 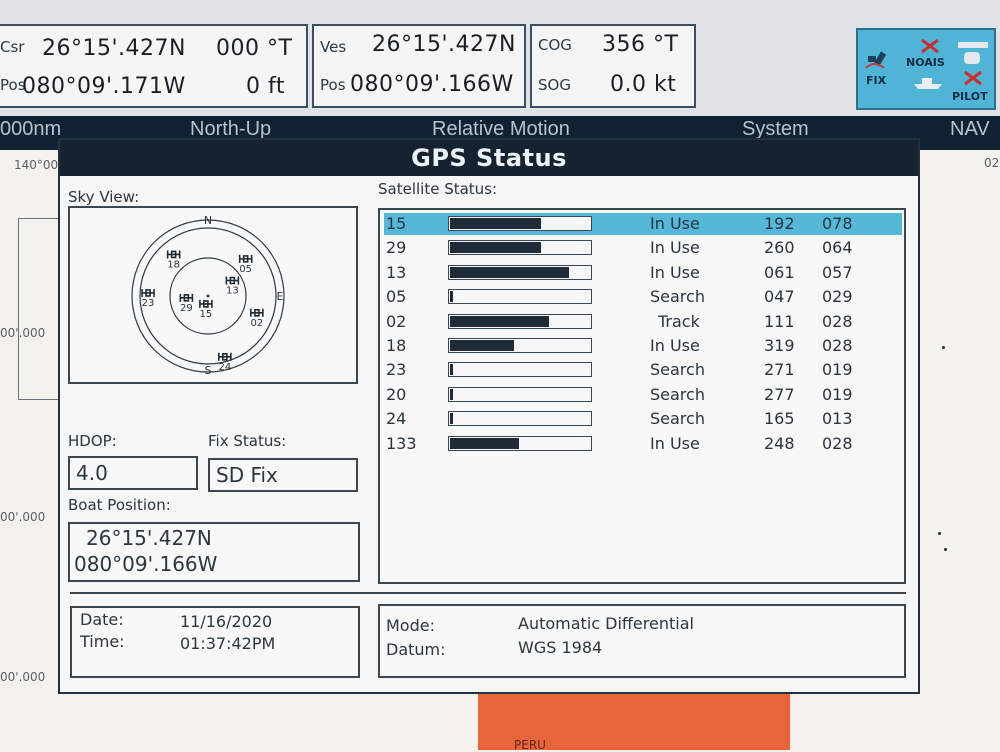 What do you see at coordinates (23, 517) in the screenshot?
I see `lat-label-b: 00'.000` at bounding box center [23, 517].